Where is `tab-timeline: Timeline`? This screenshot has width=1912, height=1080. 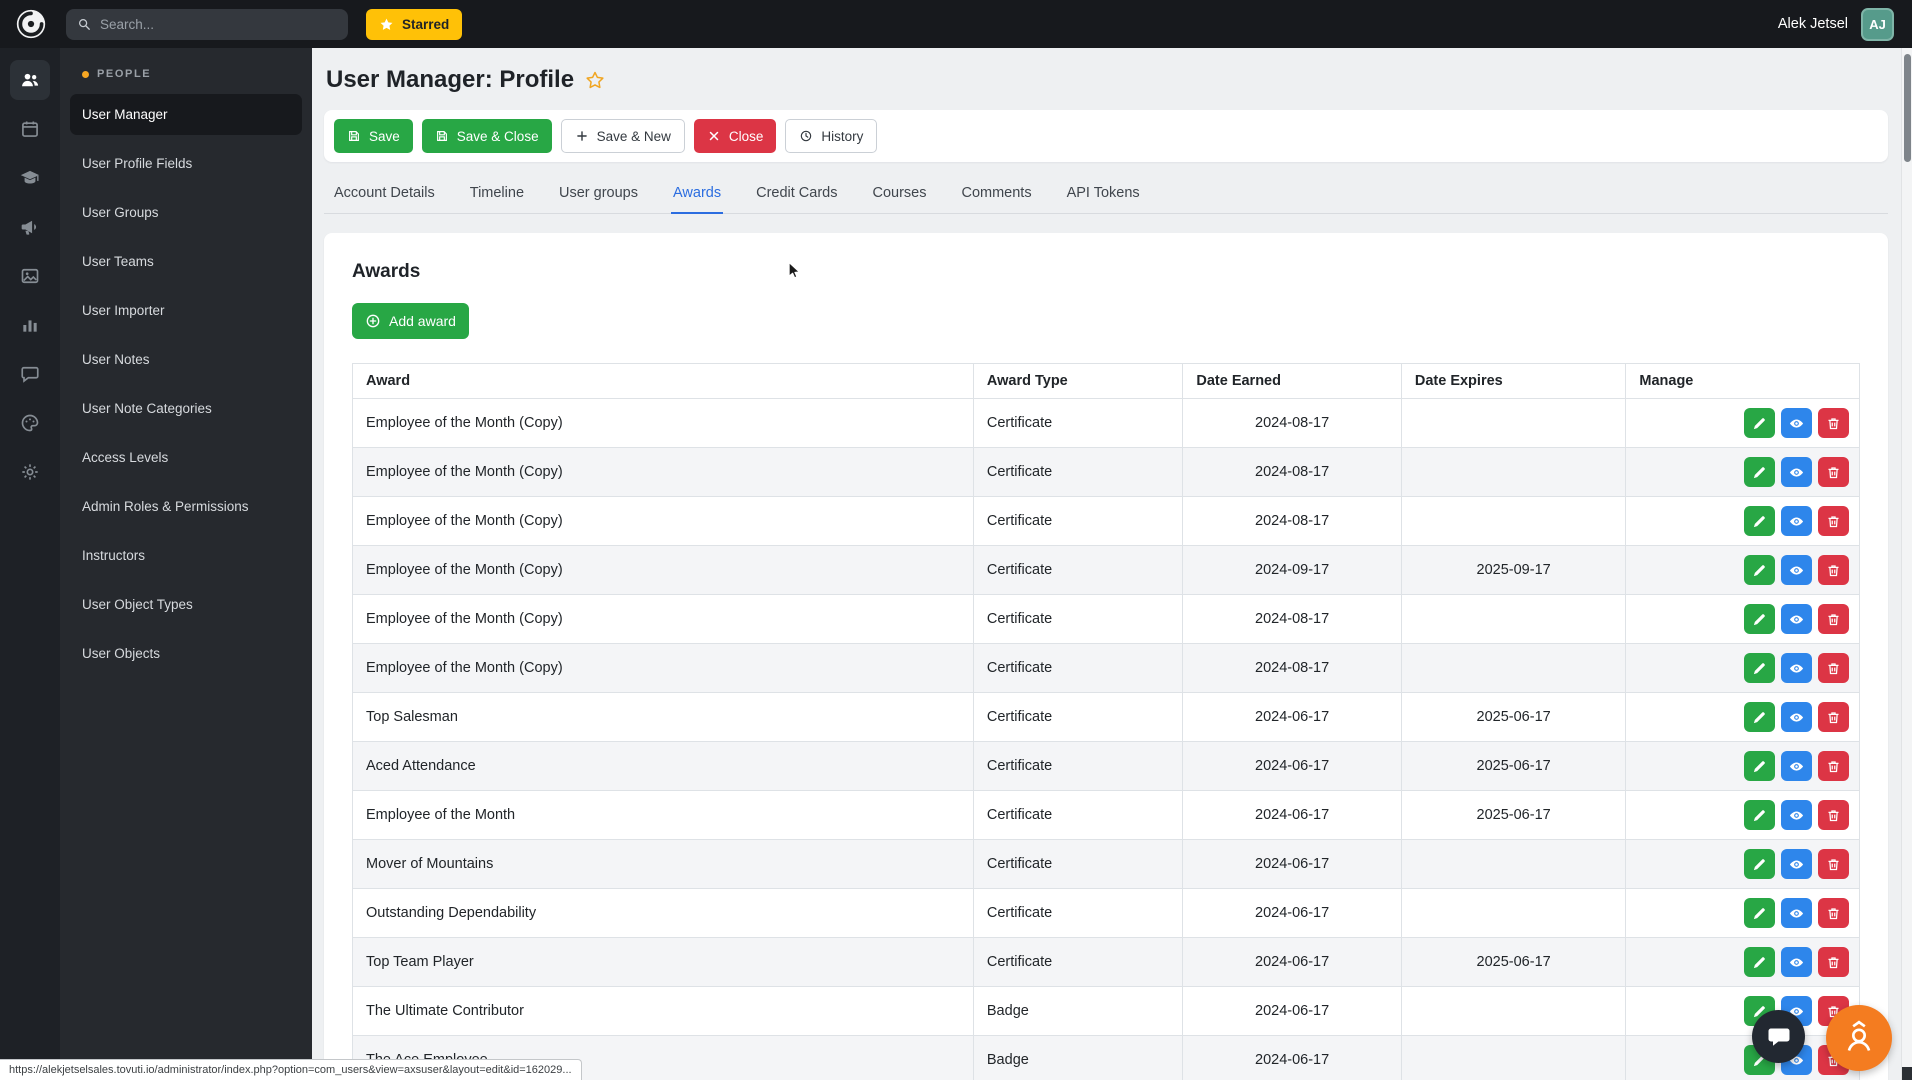
tab-timeline: Timeline is located at coordinates (497, 194).